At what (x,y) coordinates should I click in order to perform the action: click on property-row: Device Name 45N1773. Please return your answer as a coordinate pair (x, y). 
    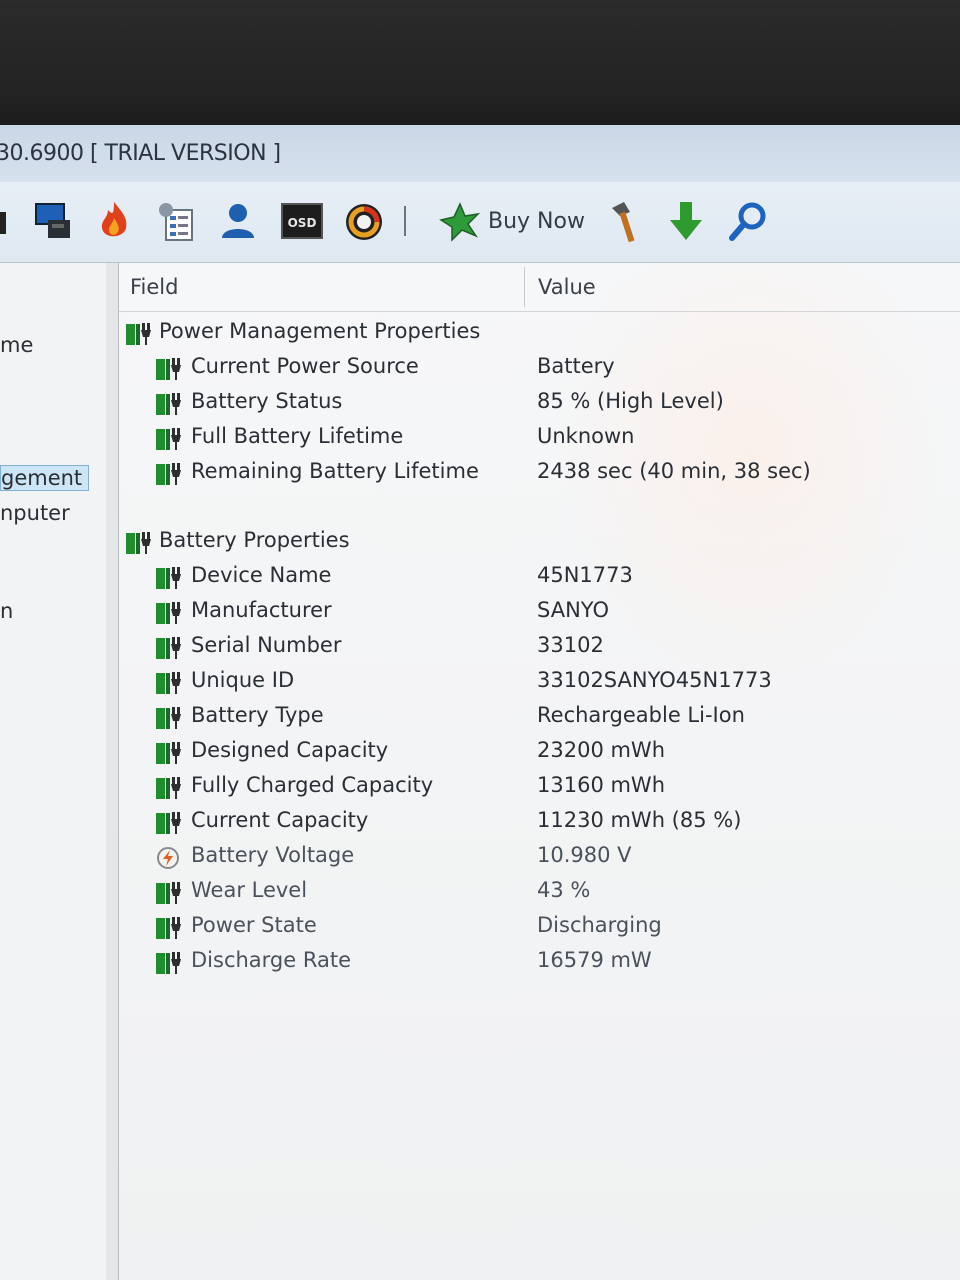
    Looking at the image, I should click on (539, 578).